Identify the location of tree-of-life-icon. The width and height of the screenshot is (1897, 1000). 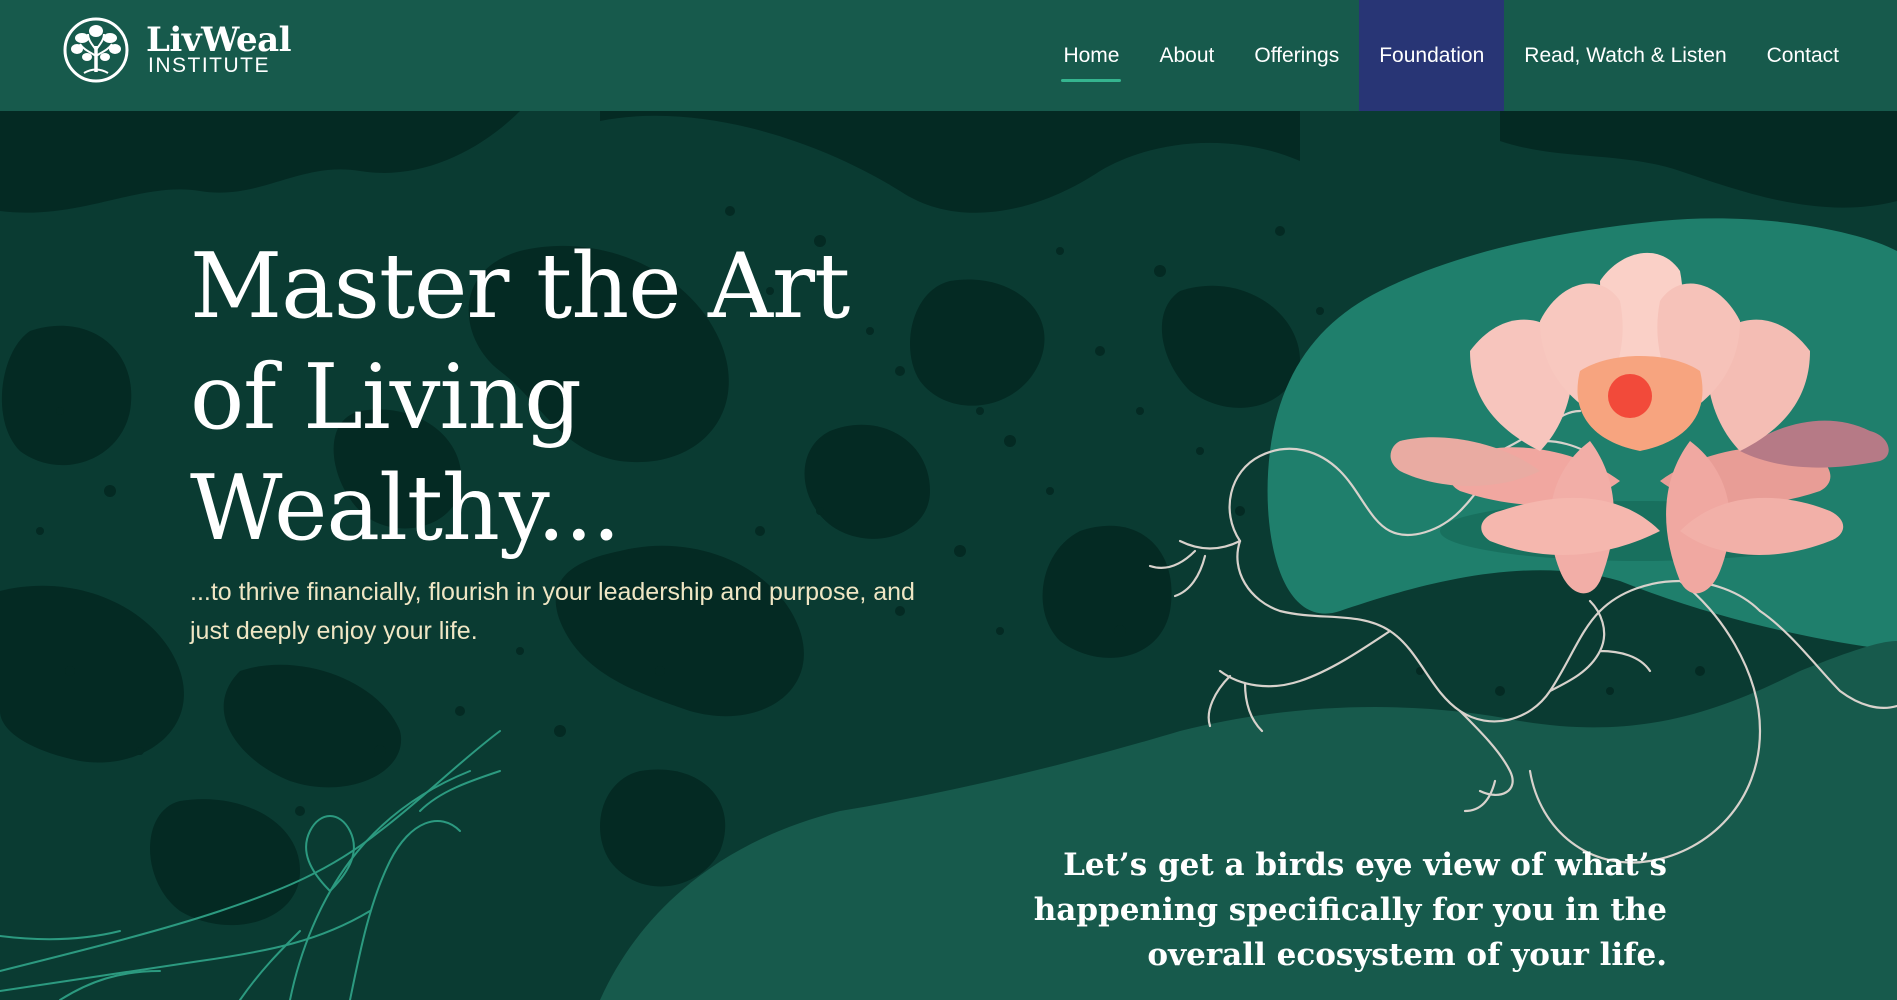
(96, 50).